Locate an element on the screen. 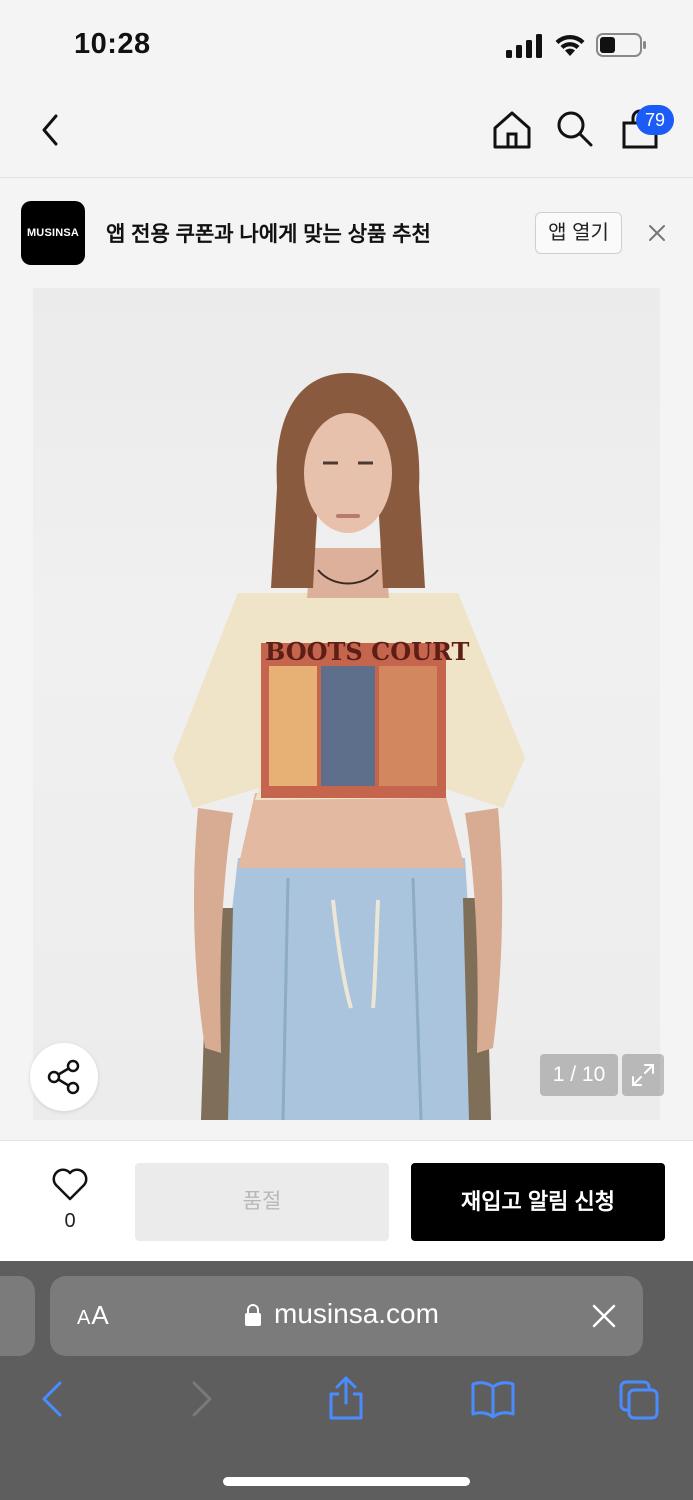 The height and width of the screenshot is (1500, 693). image-counter: 1 / 10 is located at coordinates (579, 1075).